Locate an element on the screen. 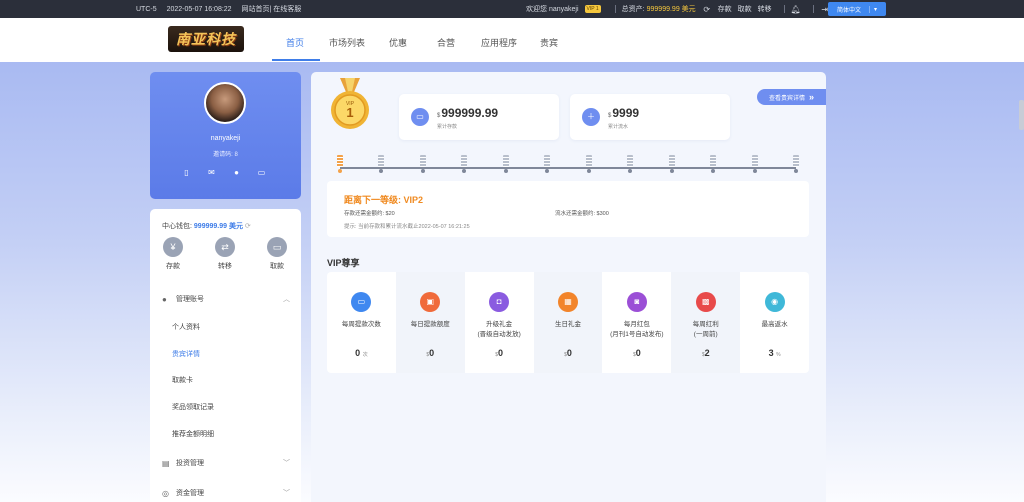  nav-home: 首页 is located at coordinates (295, 42).